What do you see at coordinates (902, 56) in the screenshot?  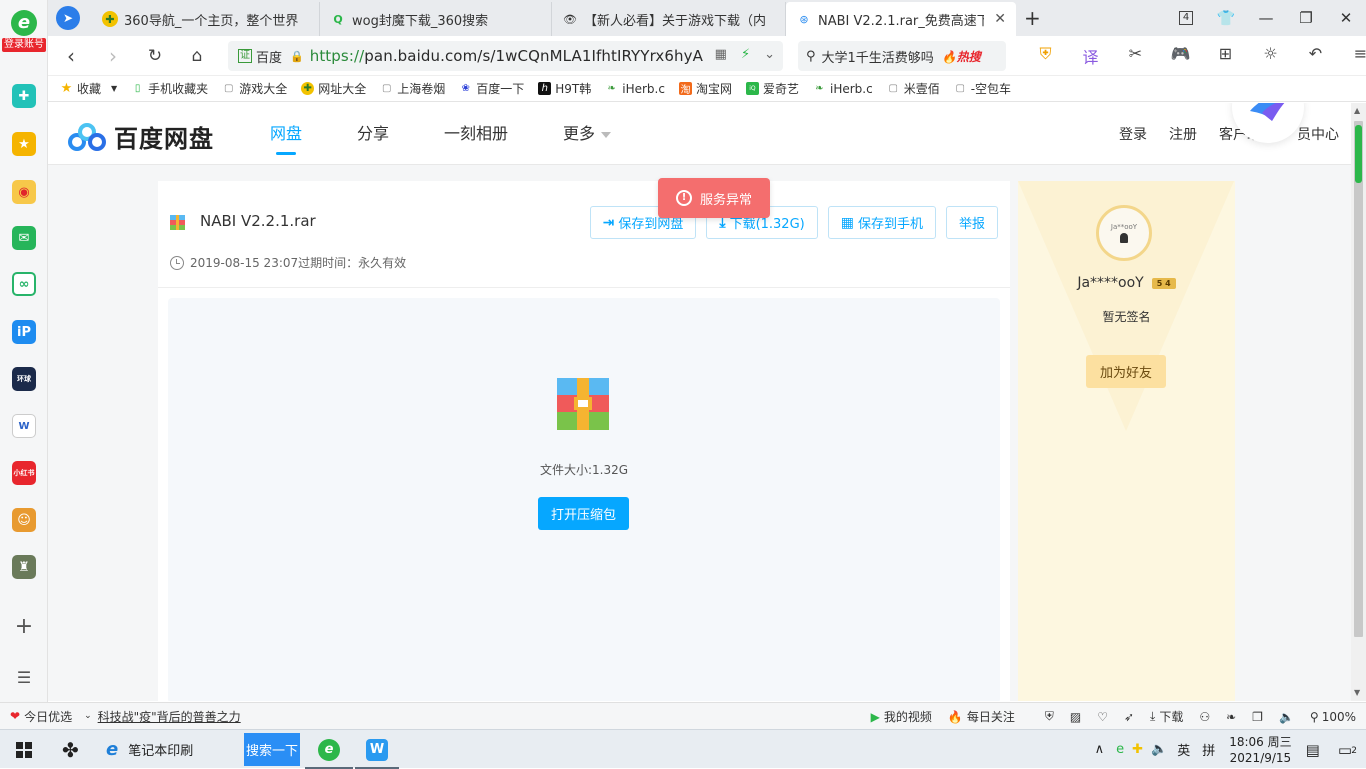 I see `search-input: ⚲ 大学1千生活费够吗 🔥热搜` at bounding box center [902, 56].